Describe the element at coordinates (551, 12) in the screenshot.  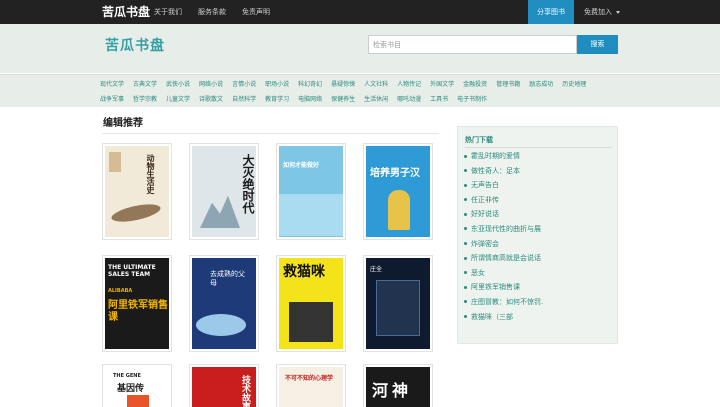
I see `share-book-button: 分享图书` at that location.